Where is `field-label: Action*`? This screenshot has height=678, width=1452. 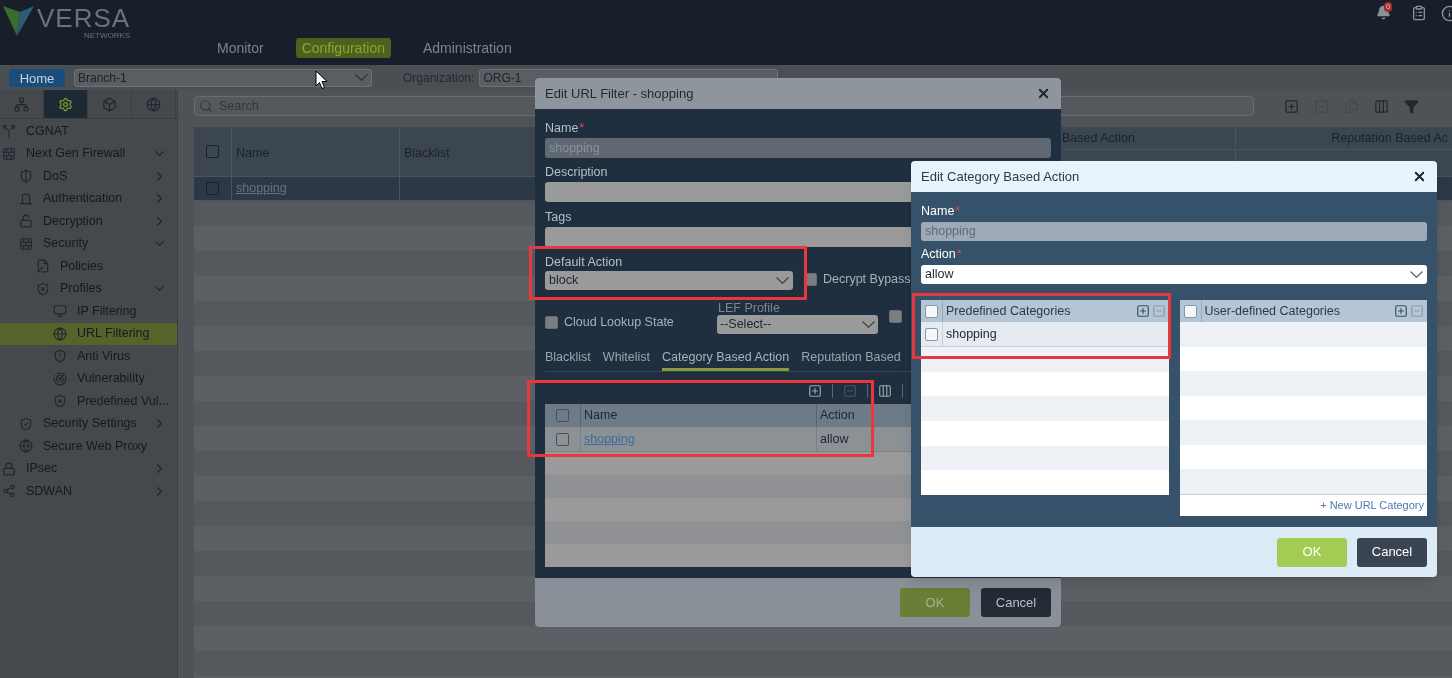
field-label: Action* is located at coordinates (941, 254).